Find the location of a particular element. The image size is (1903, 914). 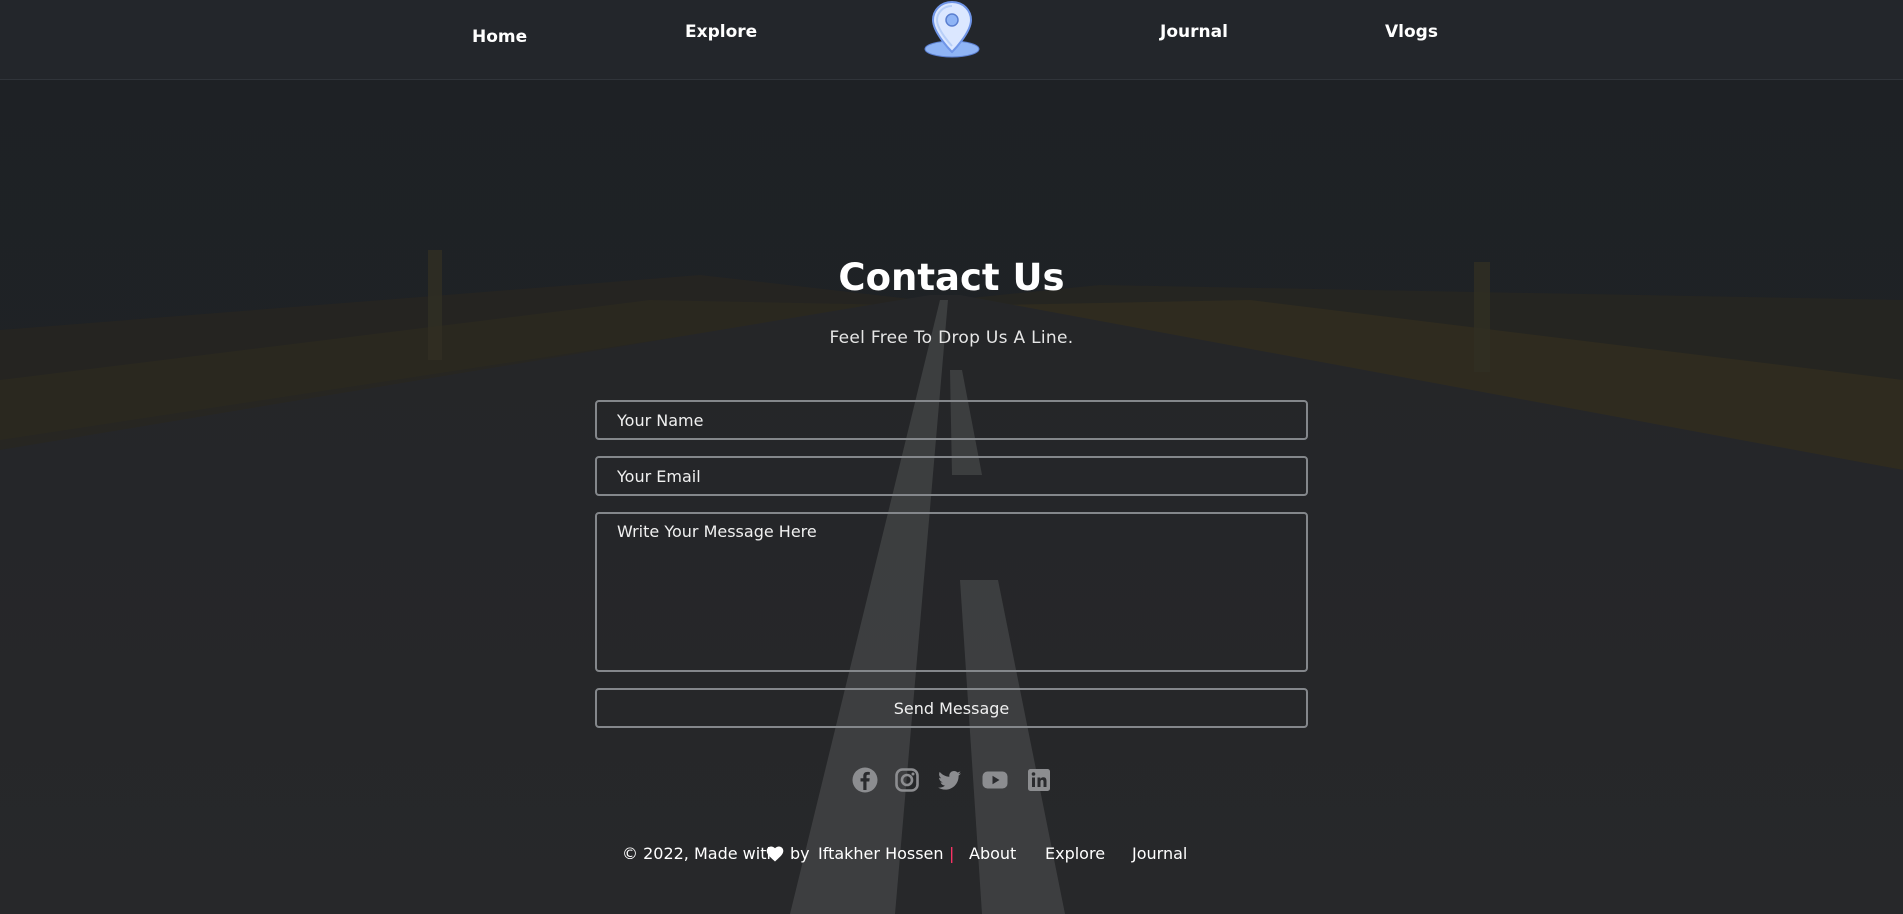

page-subtitle: Feel Free To Drop Us A Line. is located at coordinates (951, 338).